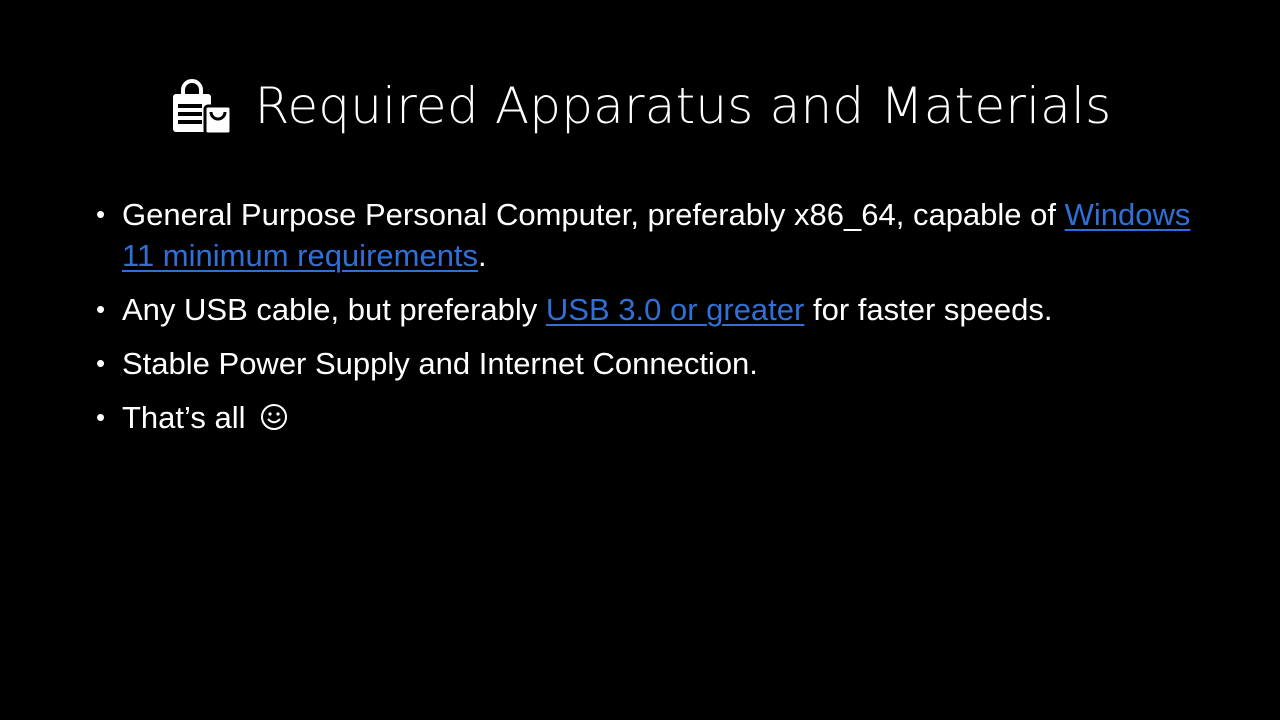 The image size is (1280, 720). What do you see at coordinates (201, 106) in the screenshot?
I see `shopping-bag-icon` at bounding box center [201, 106].